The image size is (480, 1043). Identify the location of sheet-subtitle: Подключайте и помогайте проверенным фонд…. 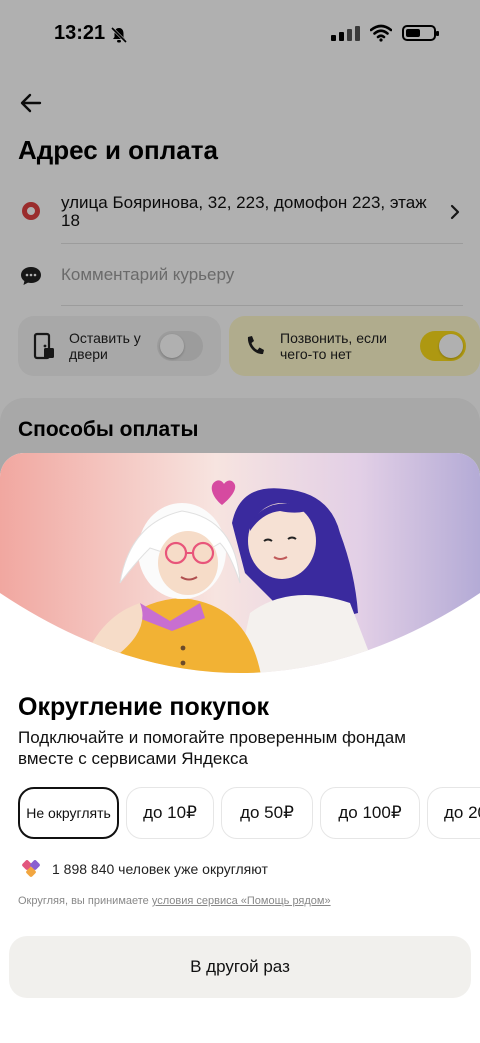
(212, 748).